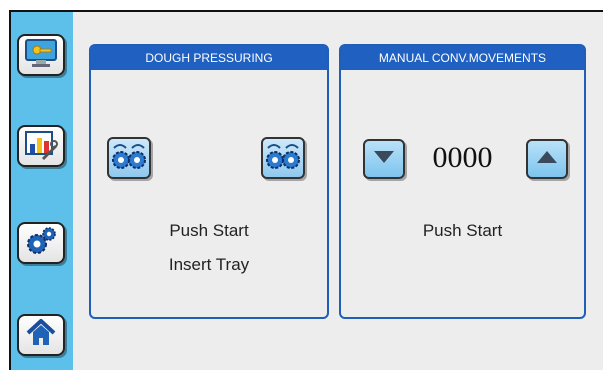 The width and height of the screenshot is (603, 370). I want to click on up-arrow-icon, so click(547, 159).